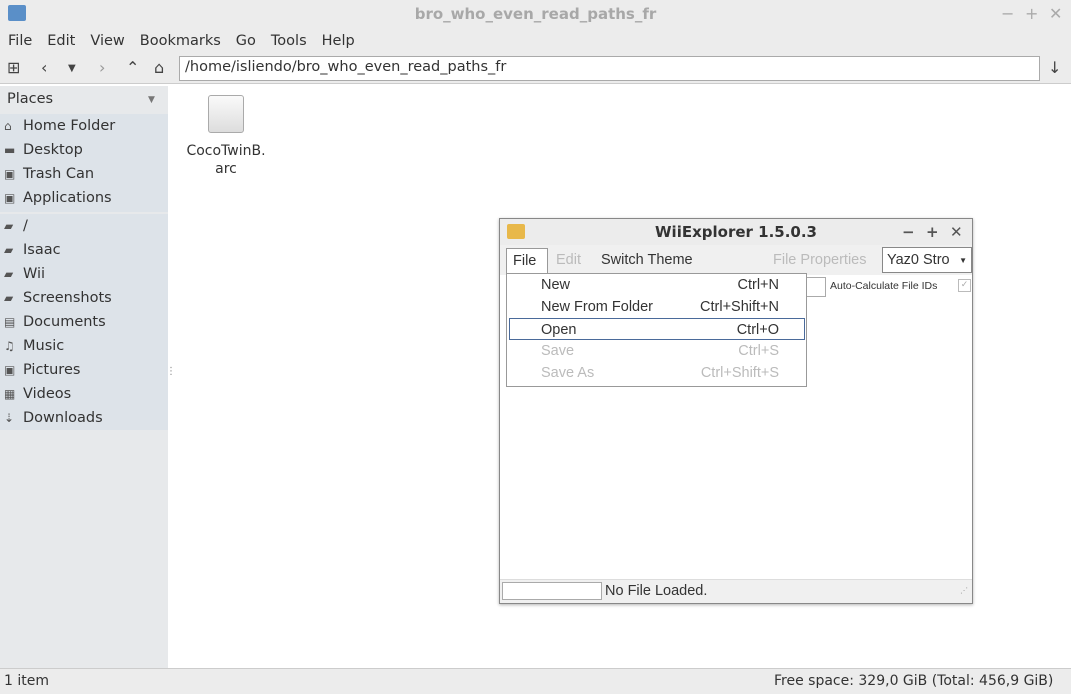 Image resolution: width=1071 pixels, height=694 pixels. Describe the element at coordinates (52, 370) in the screenshot. I see `sidebar-item-label: Pictures` at that location.